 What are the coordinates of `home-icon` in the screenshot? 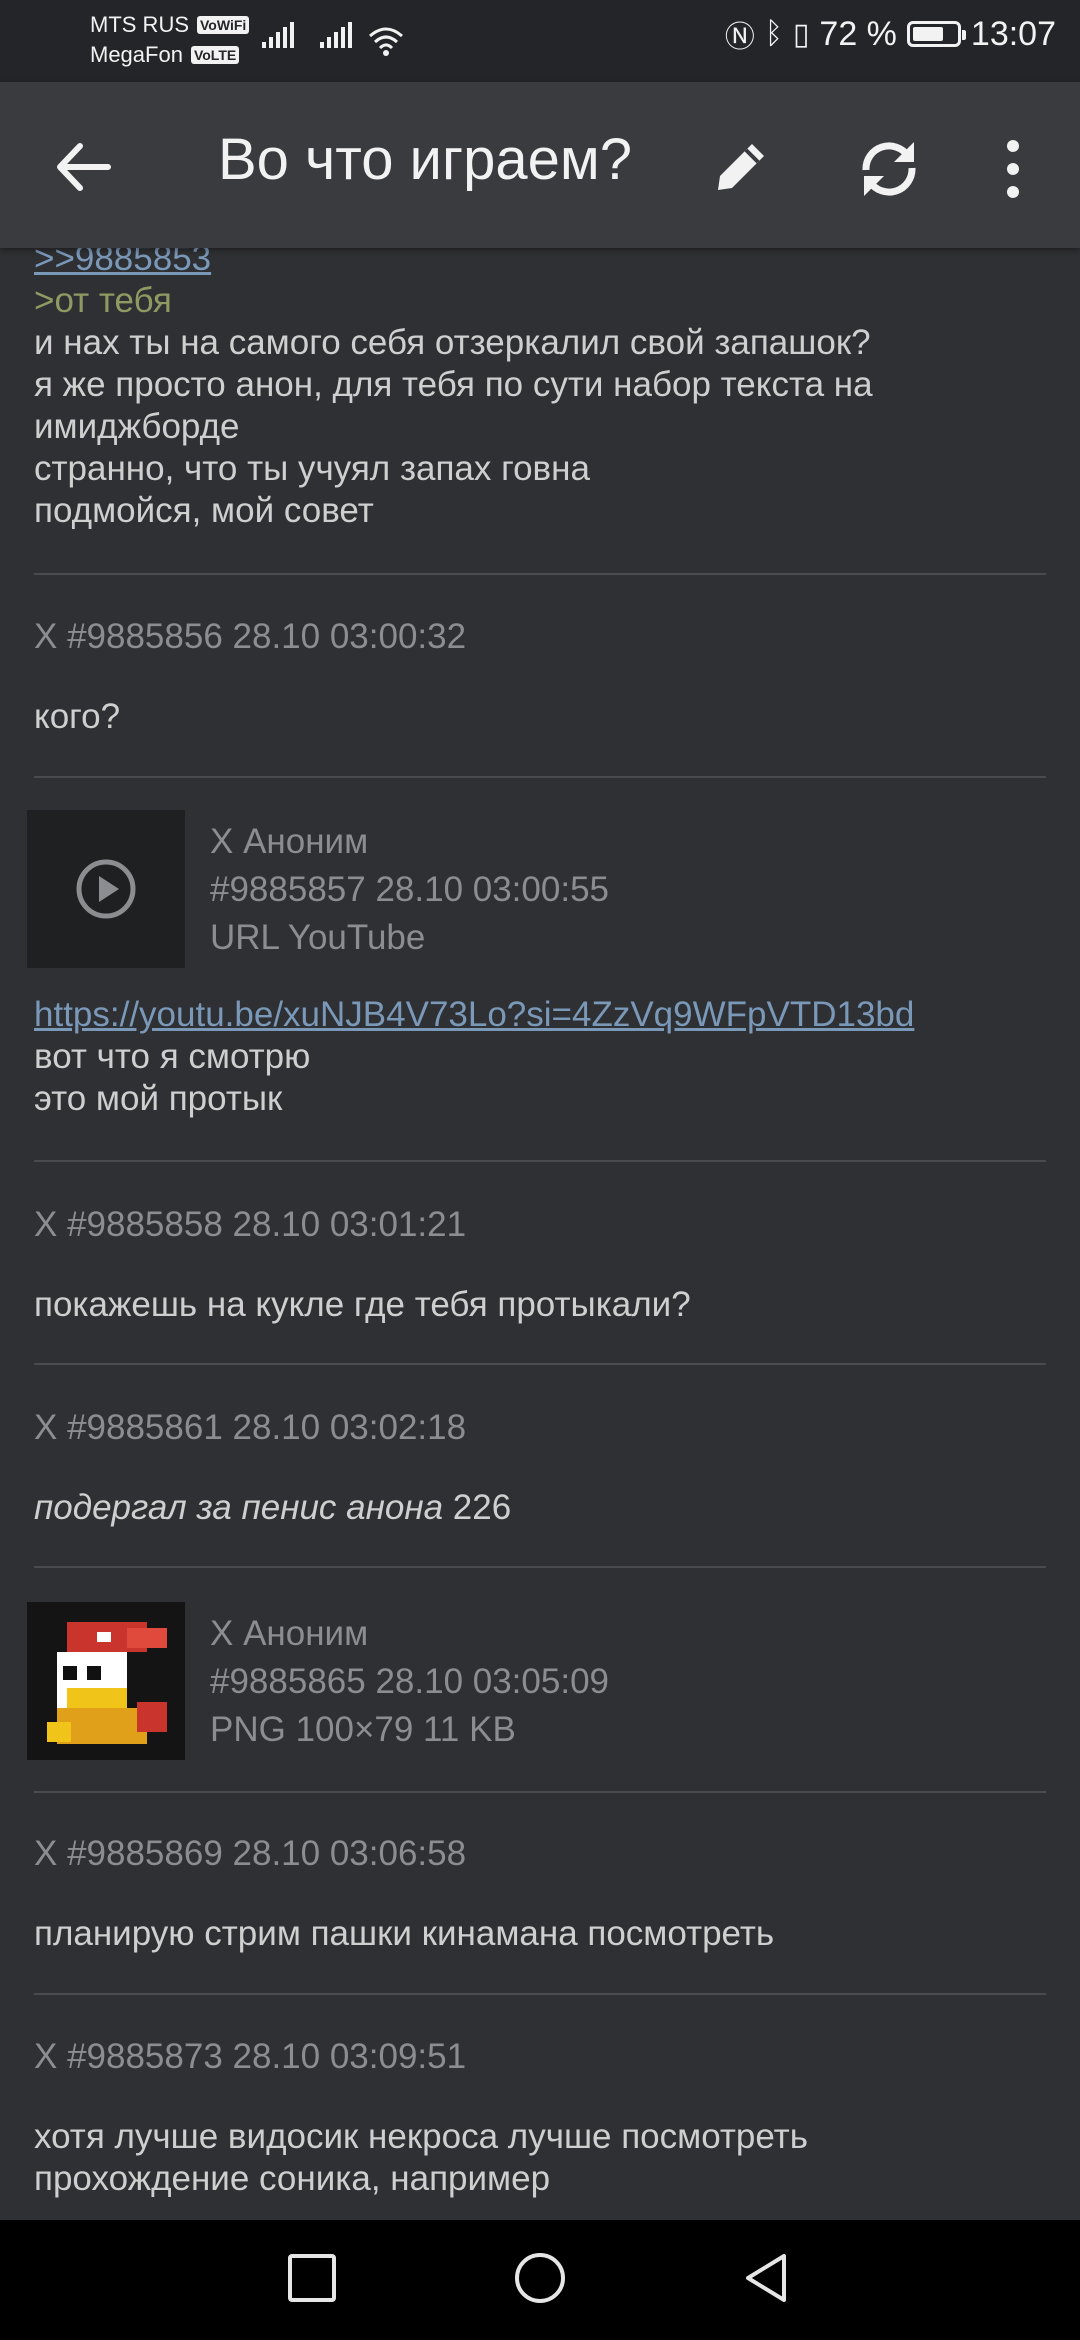 It's located at (540, 2278).